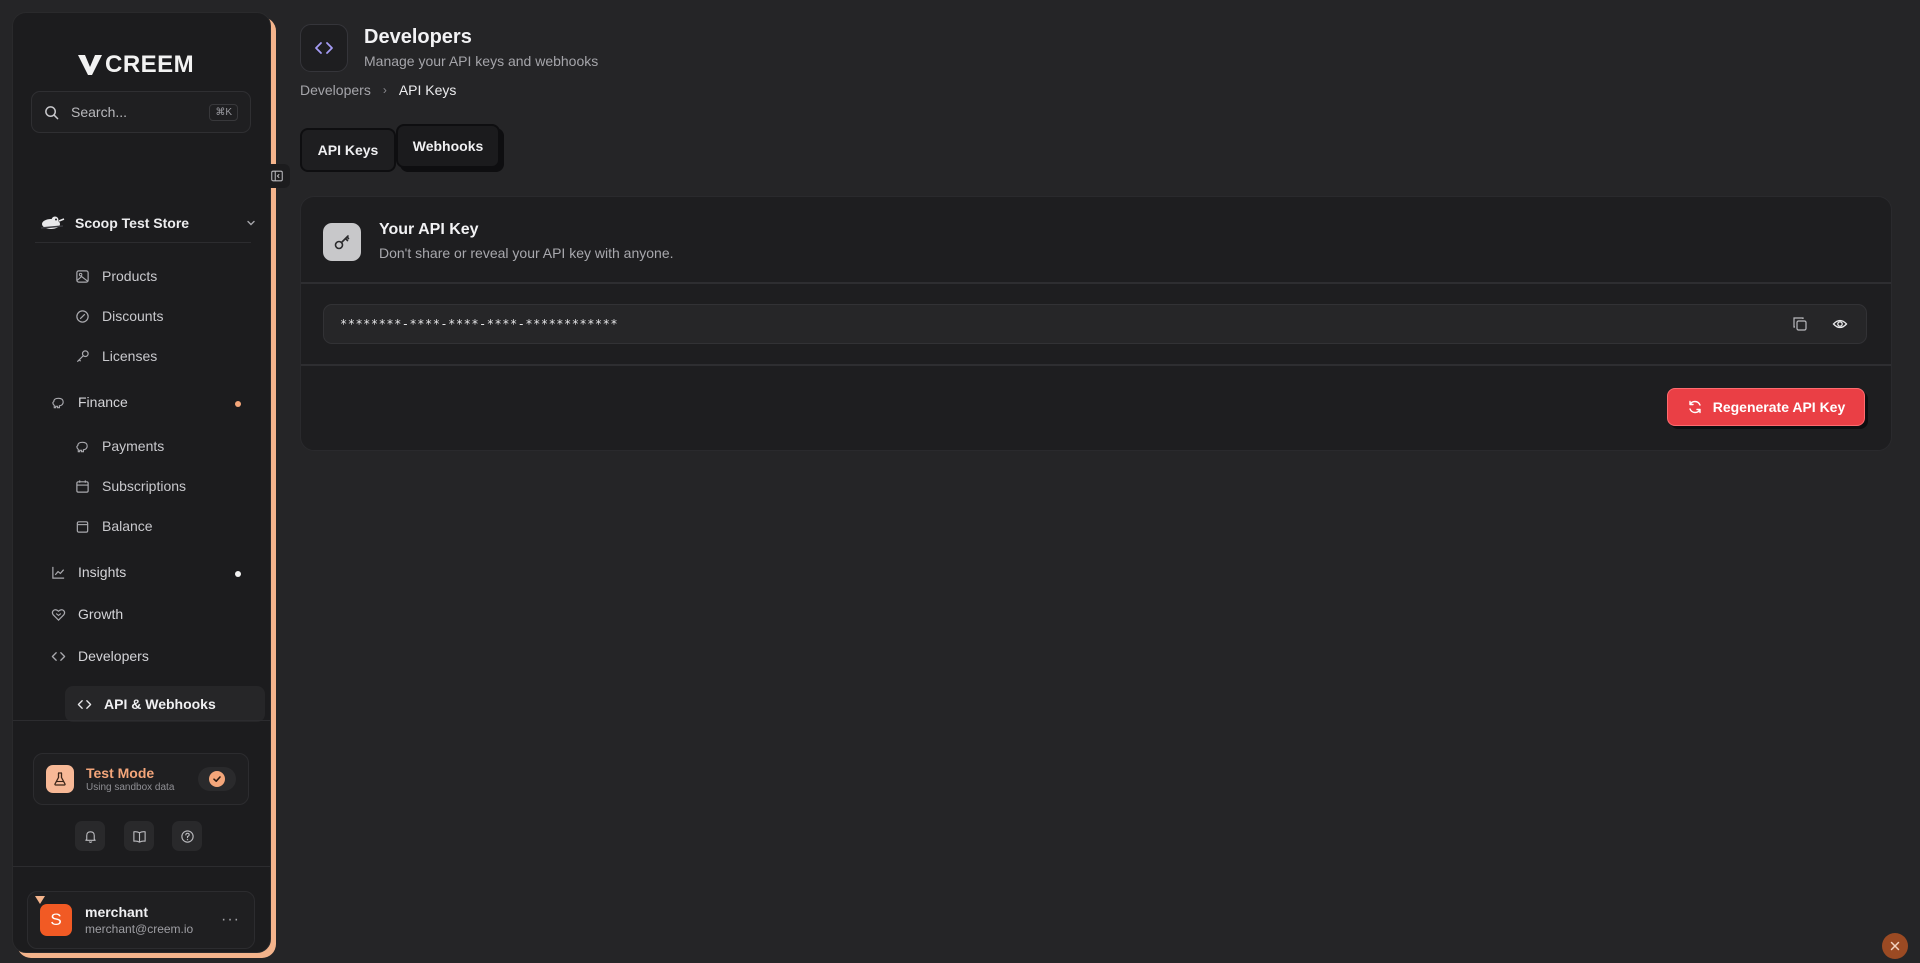 Image resolution: width=1920 pixels, height=963 pixels. I want to click on sidebar-item-label: API & Webhooks, so click(160, 704).